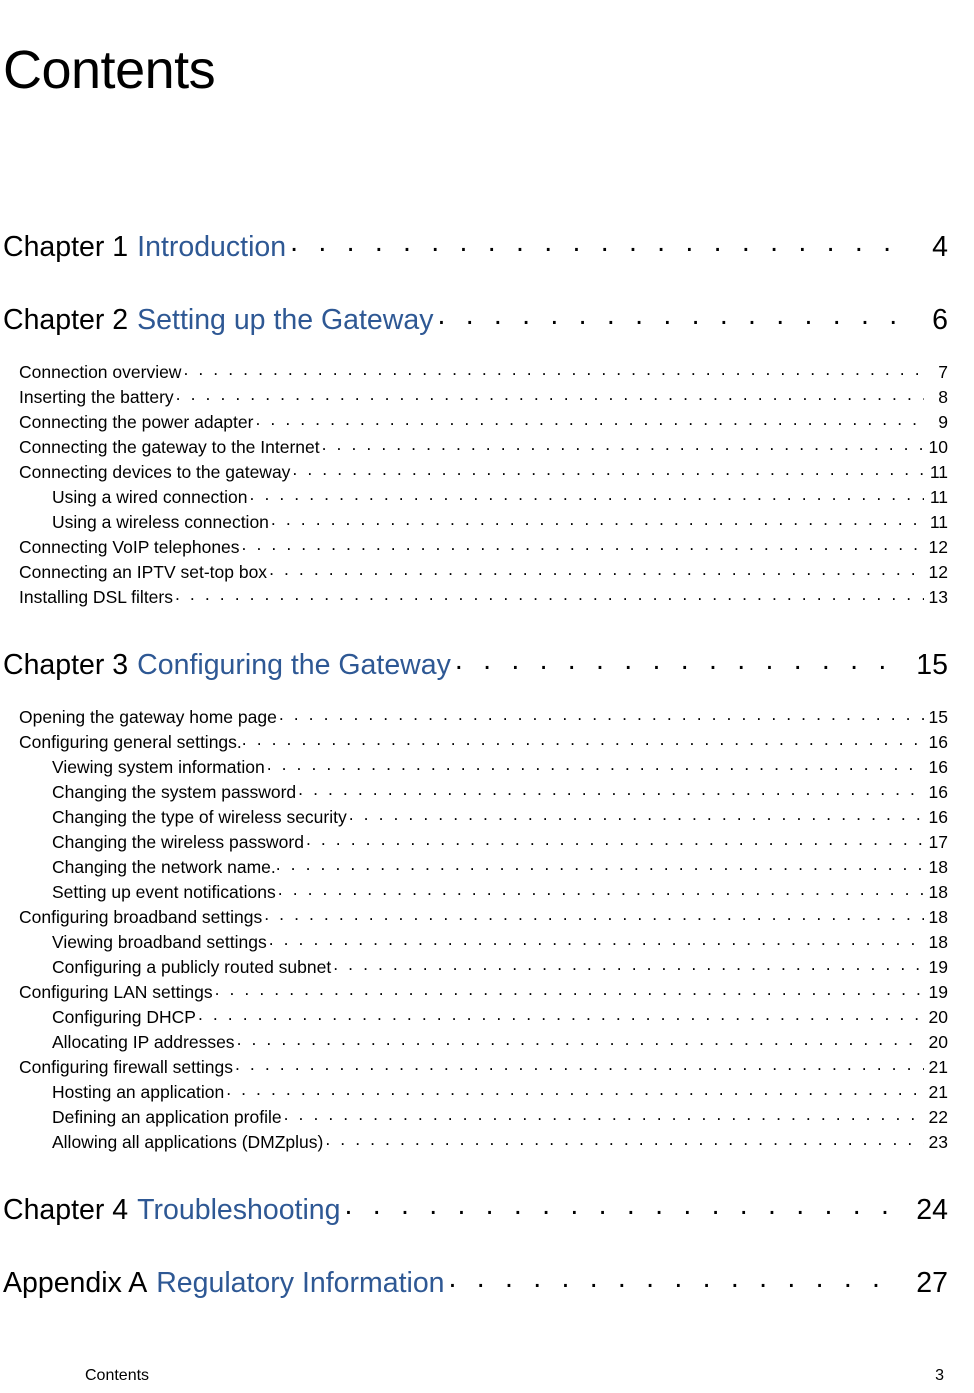 The height and width of the screenshot is (1393, 974). I want to click on chapter-title-link: Regulatory Information, so click(295, 1283).